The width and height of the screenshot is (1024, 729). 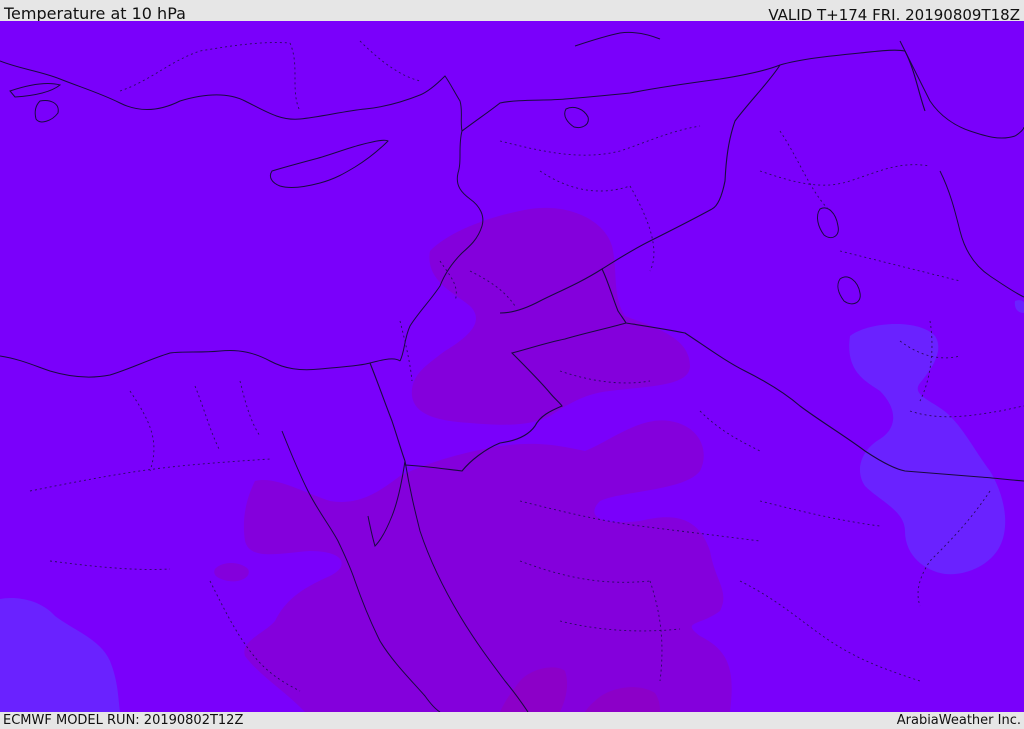 I want to click on model-run-label: ECMWF MODEL RUN: 20190802T12Z, so click(x=123, y=720).